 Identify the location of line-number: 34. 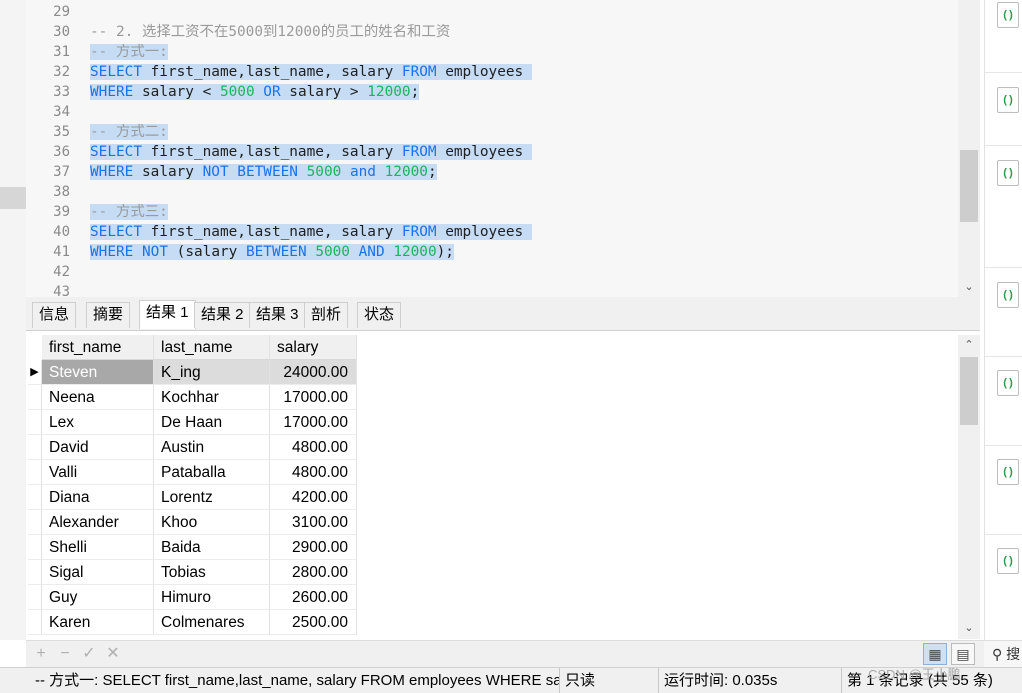
(61, 112).